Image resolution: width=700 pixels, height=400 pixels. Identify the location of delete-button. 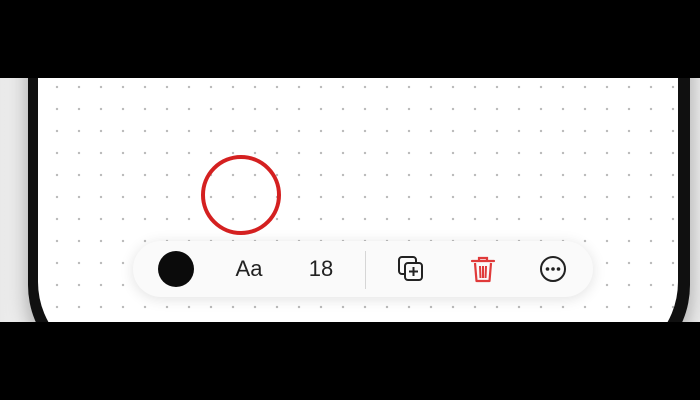
(483, 269).